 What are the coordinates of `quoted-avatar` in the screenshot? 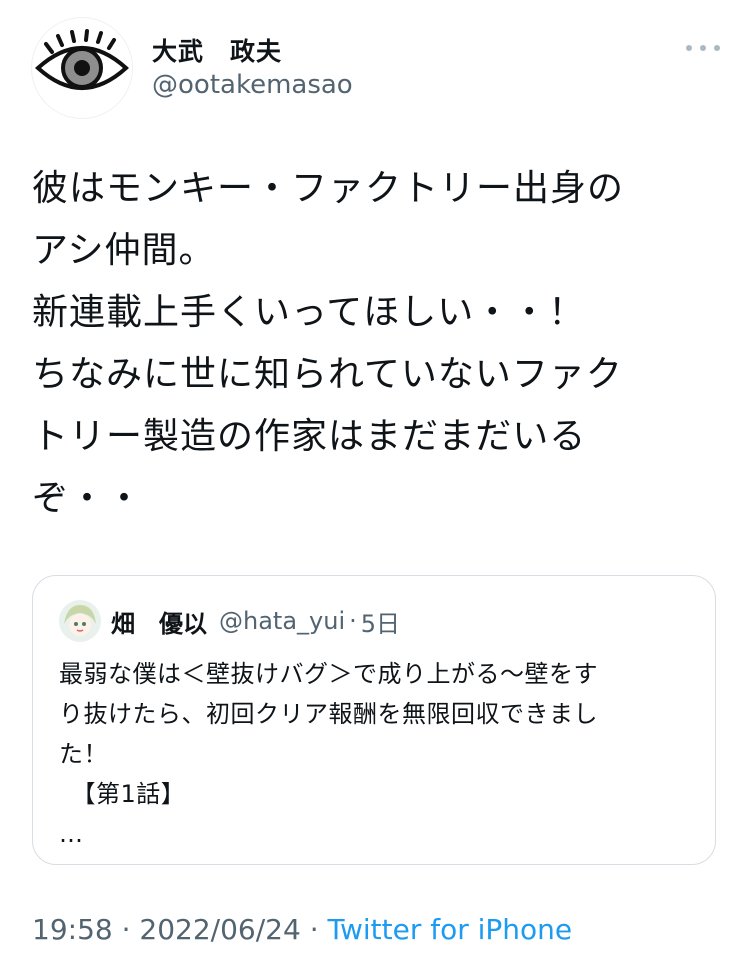 It's located at (80, 621).